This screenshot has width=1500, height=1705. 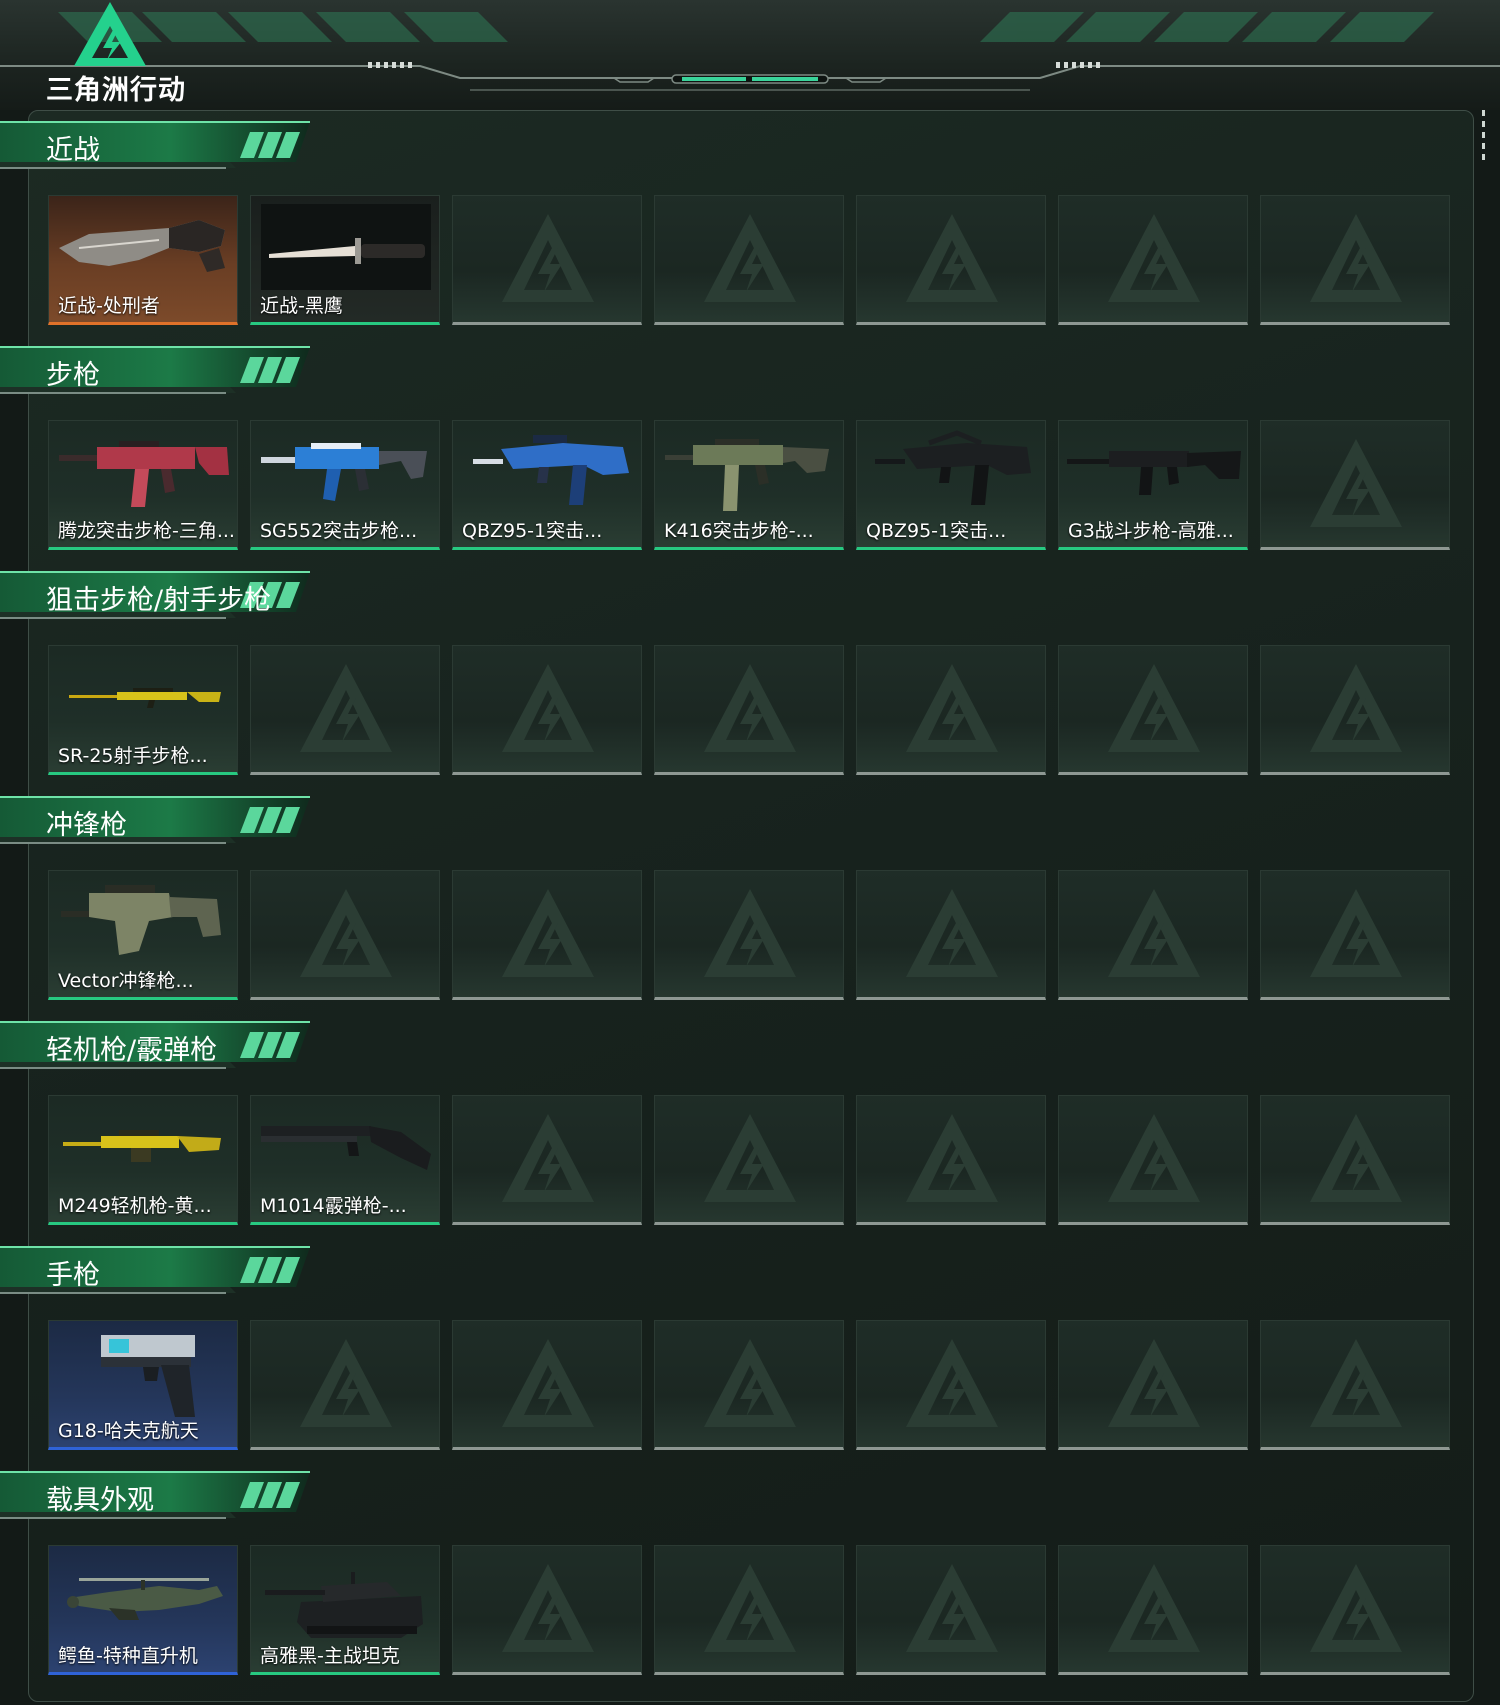 What do you see at coordinates (143, 1385) in the screenshot?
I see `item-card: G18-哈夫克航天` at bounding box center [143, 1385].